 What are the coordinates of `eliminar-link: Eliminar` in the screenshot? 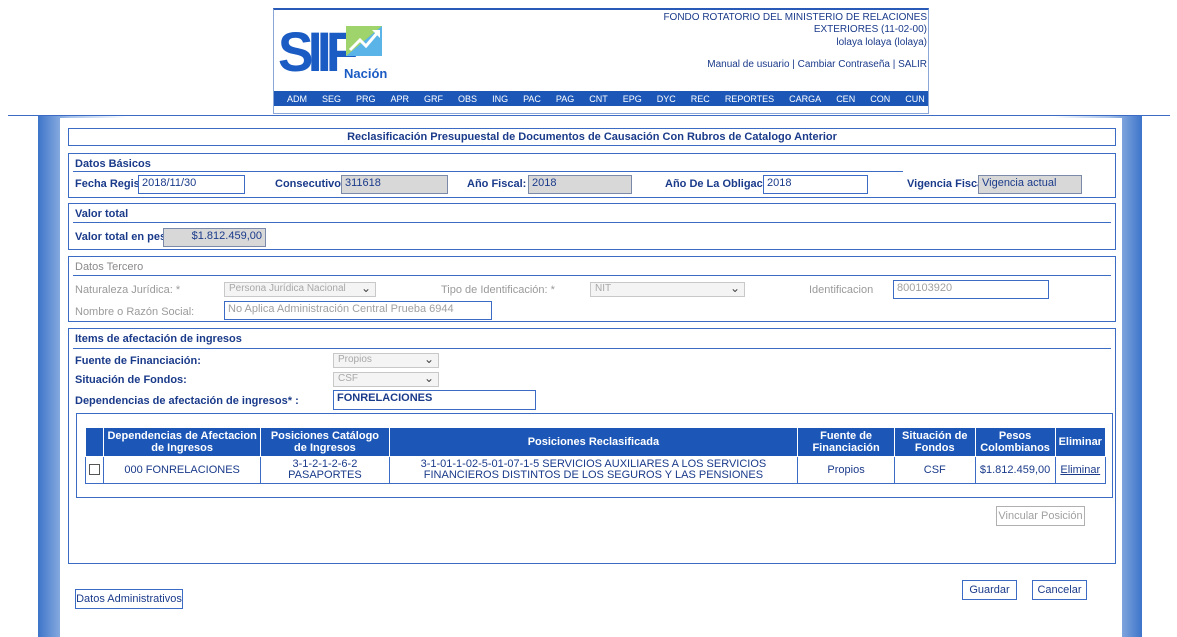 It's located at (1080, 470).